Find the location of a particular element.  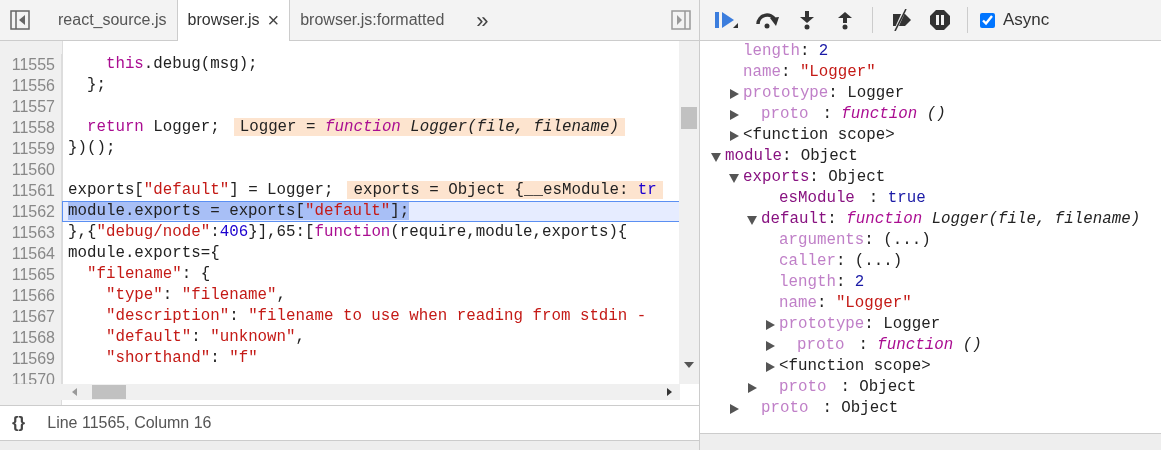

horizontal-scrollbar is located at coordinates (371, 392).